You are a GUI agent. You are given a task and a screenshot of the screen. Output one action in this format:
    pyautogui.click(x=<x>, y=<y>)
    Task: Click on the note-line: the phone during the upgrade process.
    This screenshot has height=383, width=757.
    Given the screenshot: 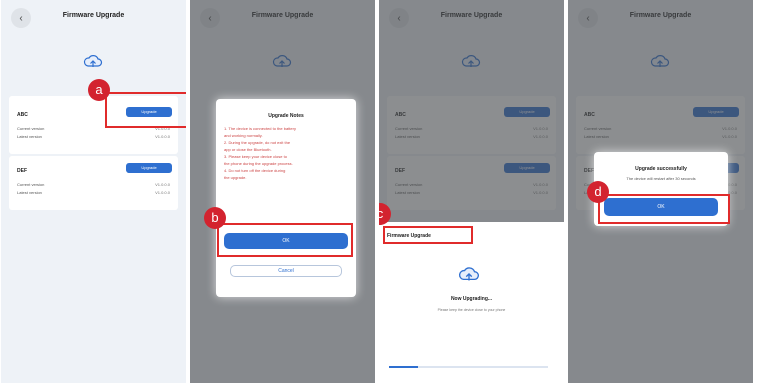 What is the action you would take?
    pyautogui.click(x=258, y=163)
    